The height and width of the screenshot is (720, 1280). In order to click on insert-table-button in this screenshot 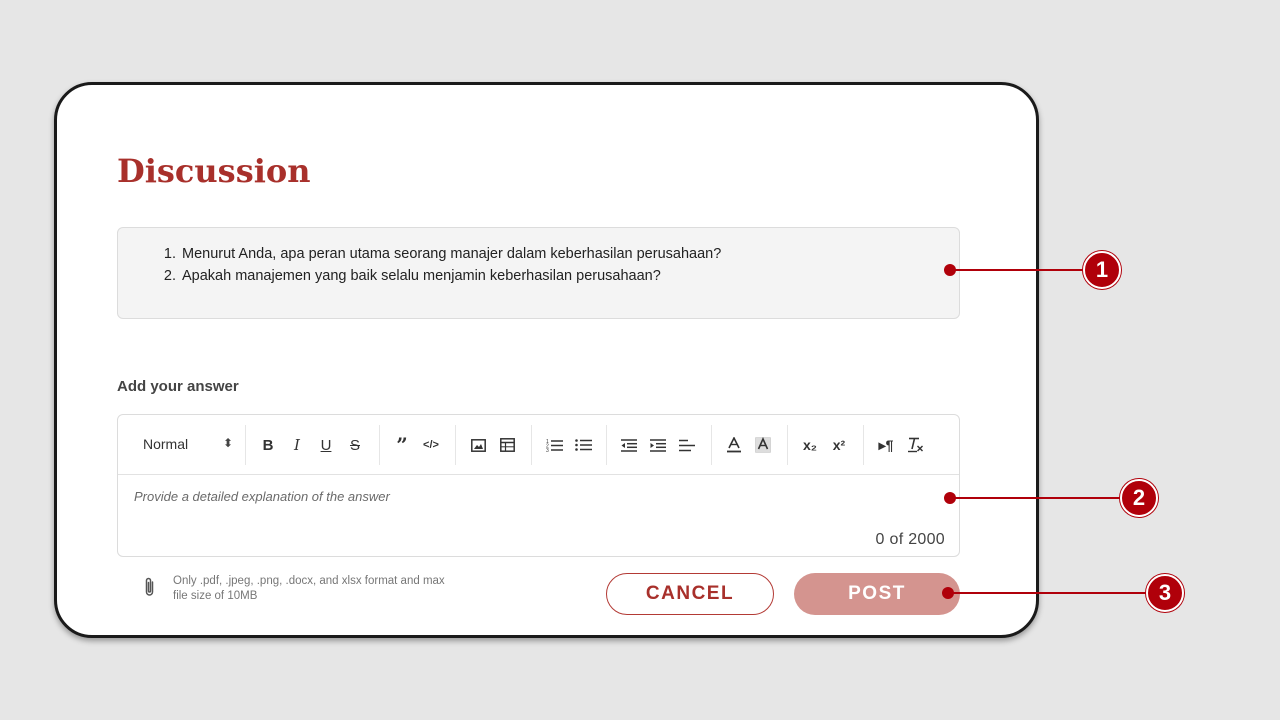, I will do `click(507, 445)`.